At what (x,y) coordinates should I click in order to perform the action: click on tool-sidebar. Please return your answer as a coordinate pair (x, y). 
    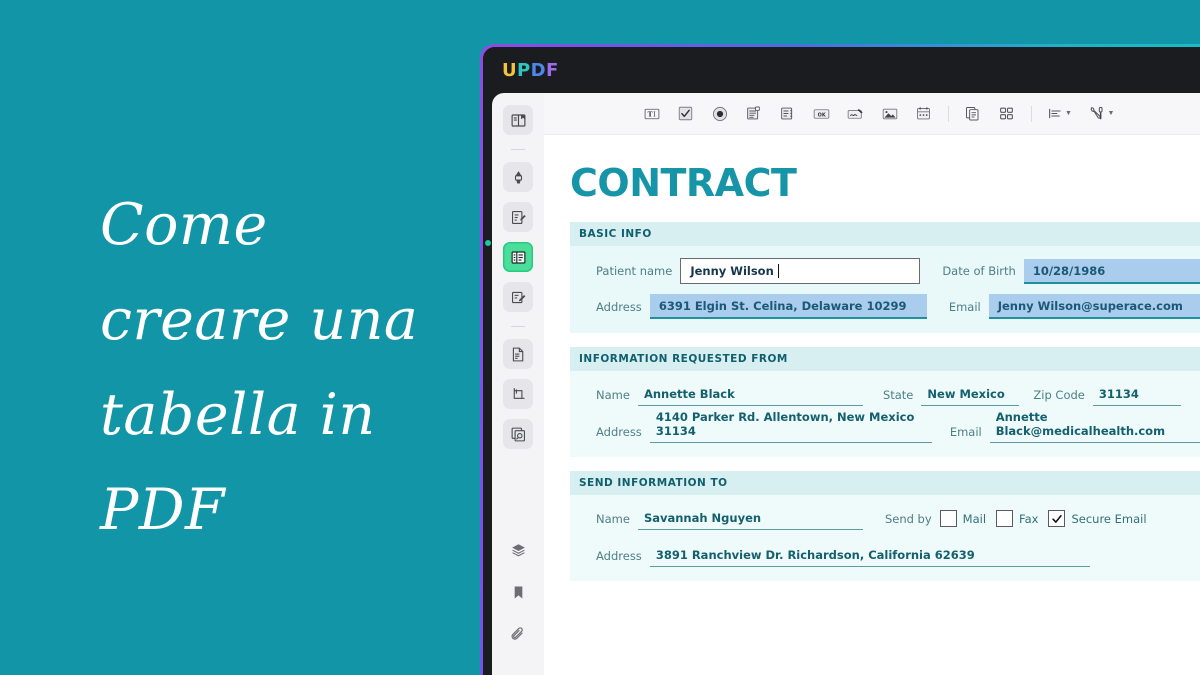
    Looking at the image, I should click on (518, 384).